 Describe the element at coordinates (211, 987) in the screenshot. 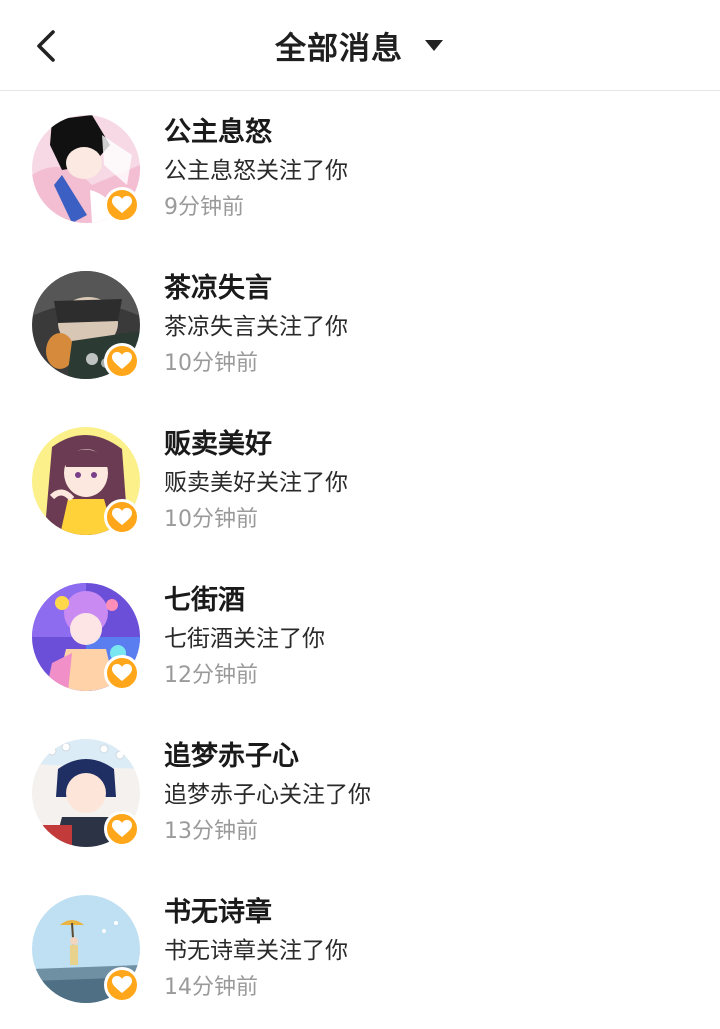

I see `timestamp: 14分钟前` at that location.